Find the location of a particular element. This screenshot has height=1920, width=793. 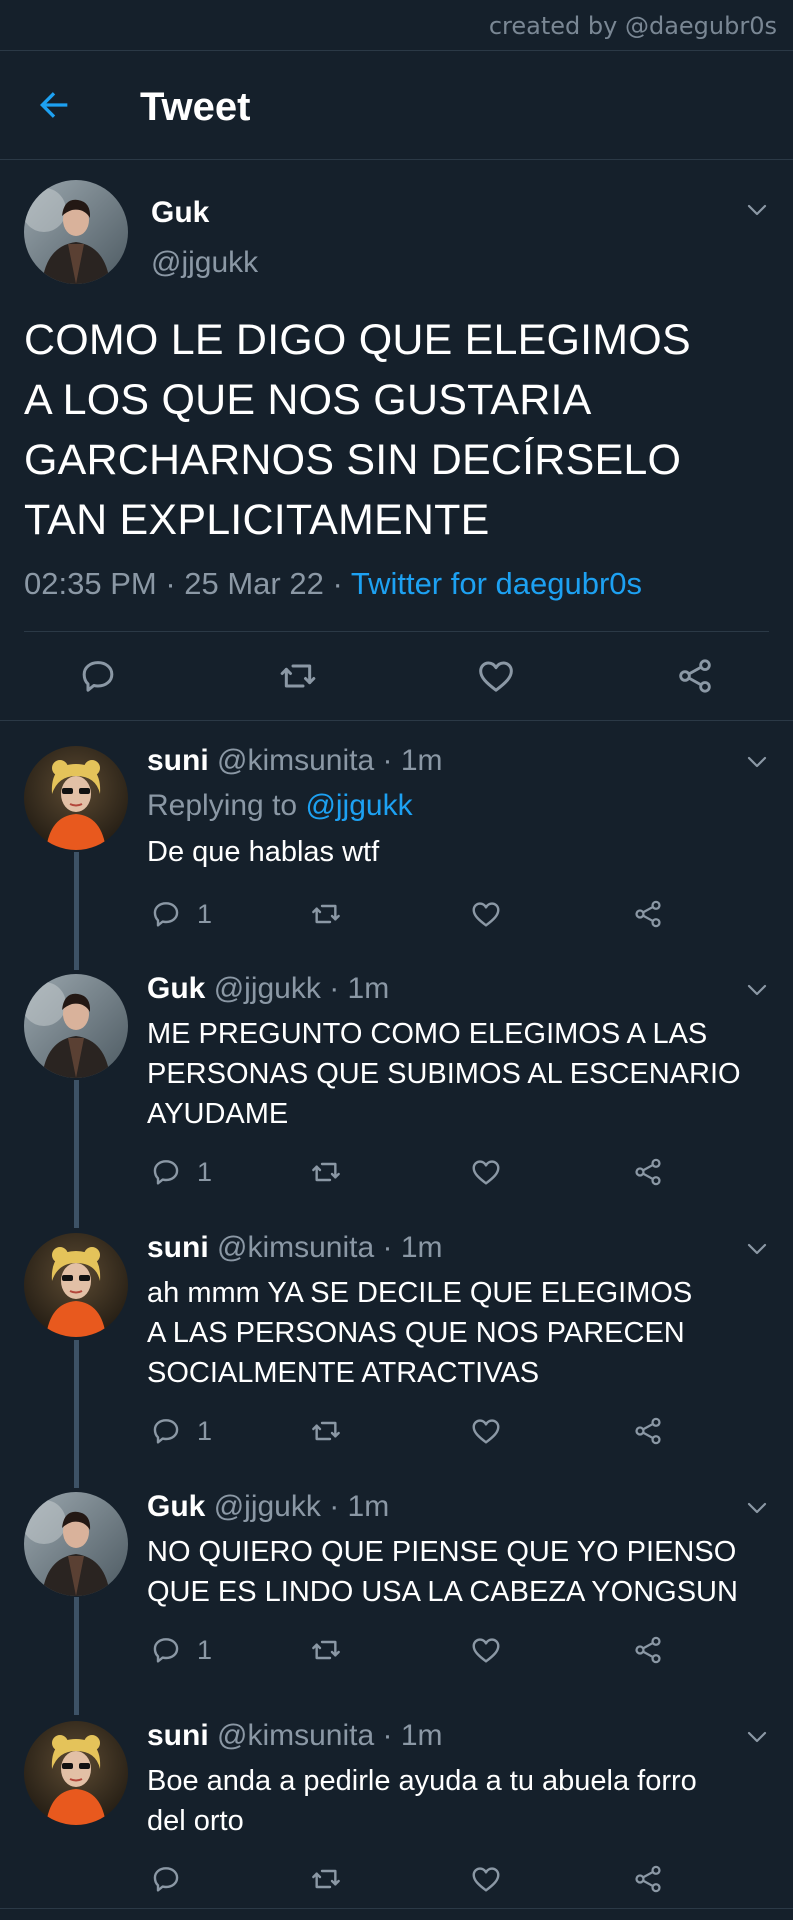

replying-to-link: @jjgukk is located at coordinates (358, 805).